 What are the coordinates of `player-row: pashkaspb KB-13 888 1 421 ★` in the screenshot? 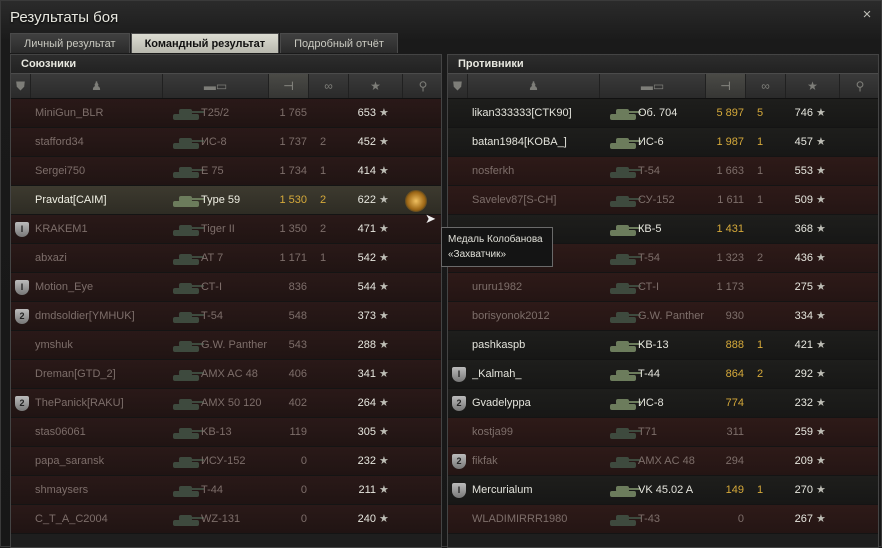 It's located at (663, 345).